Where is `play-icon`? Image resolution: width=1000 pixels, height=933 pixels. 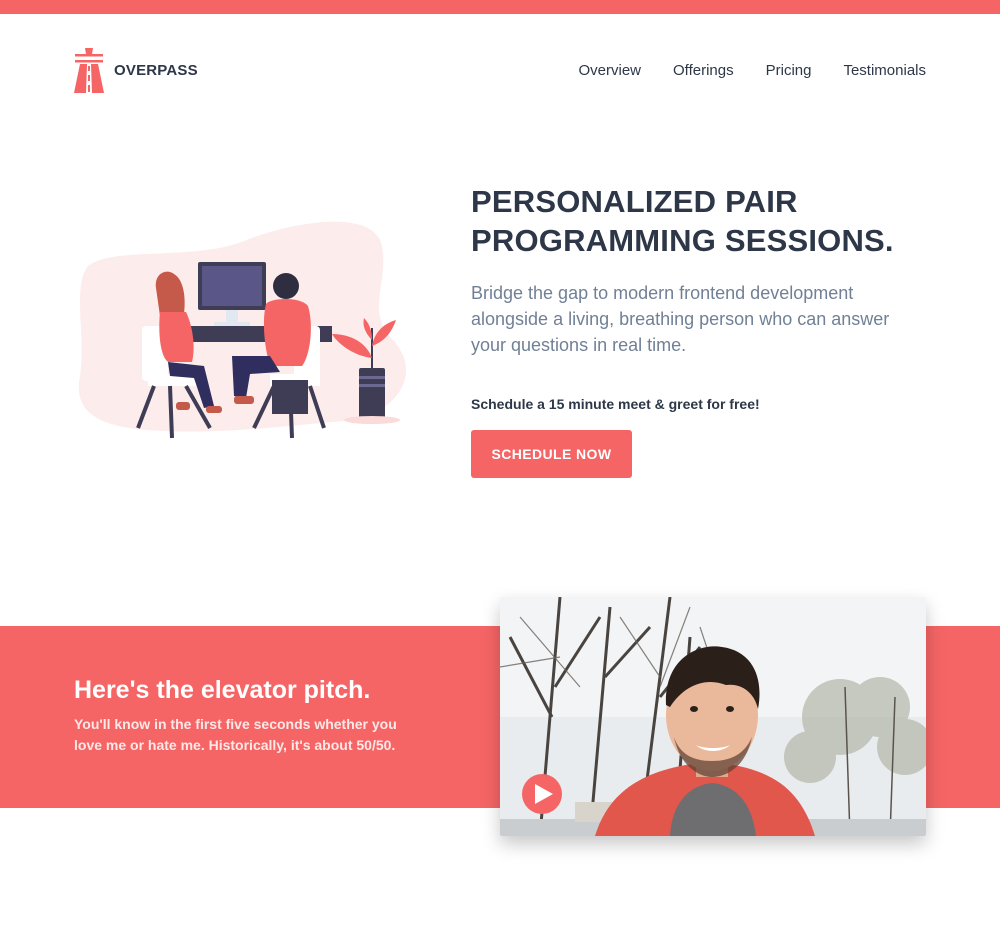 play-icon is located at coordinates (543, 794).